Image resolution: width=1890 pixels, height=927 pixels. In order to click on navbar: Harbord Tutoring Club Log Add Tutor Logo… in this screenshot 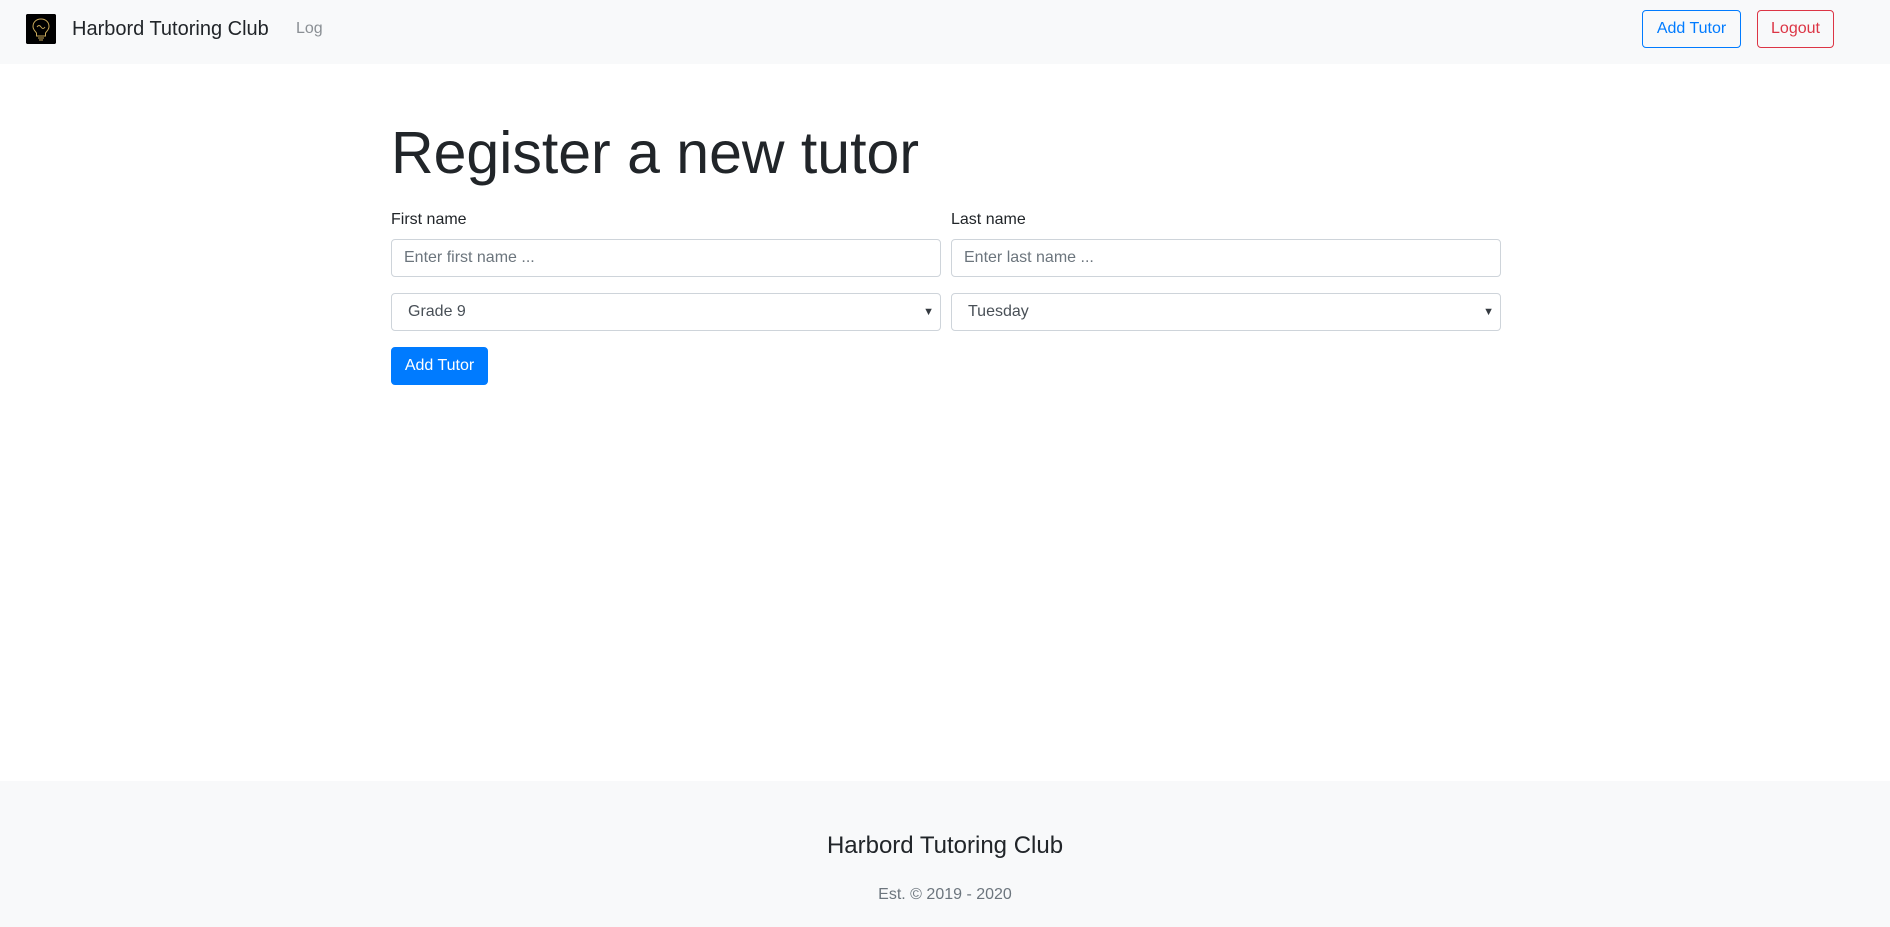, I will do `click(945, 32)`.